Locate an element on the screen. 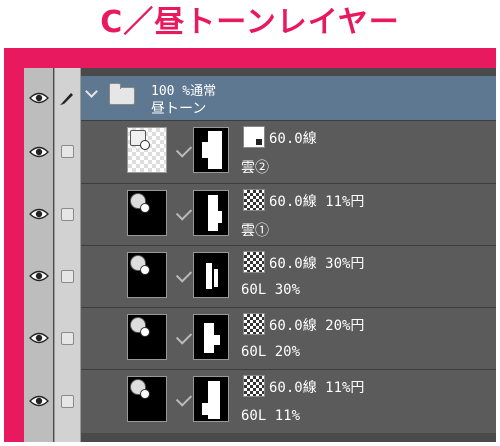 The height and width of the screenshot is (446, 500). layer-row: 60.0線 20%円 60L 20% is located at coordinates (260, 338).